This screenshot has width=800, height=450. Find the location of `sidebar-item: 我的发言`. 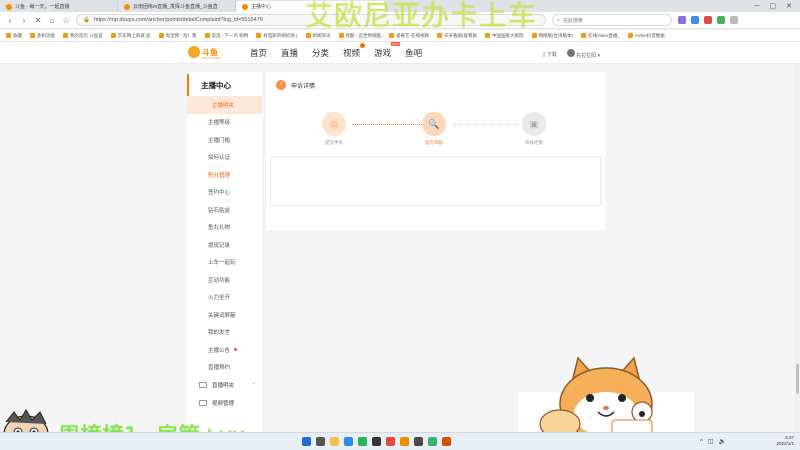

sidebar-item: 我的发言 is located at coordinates (224, 333).